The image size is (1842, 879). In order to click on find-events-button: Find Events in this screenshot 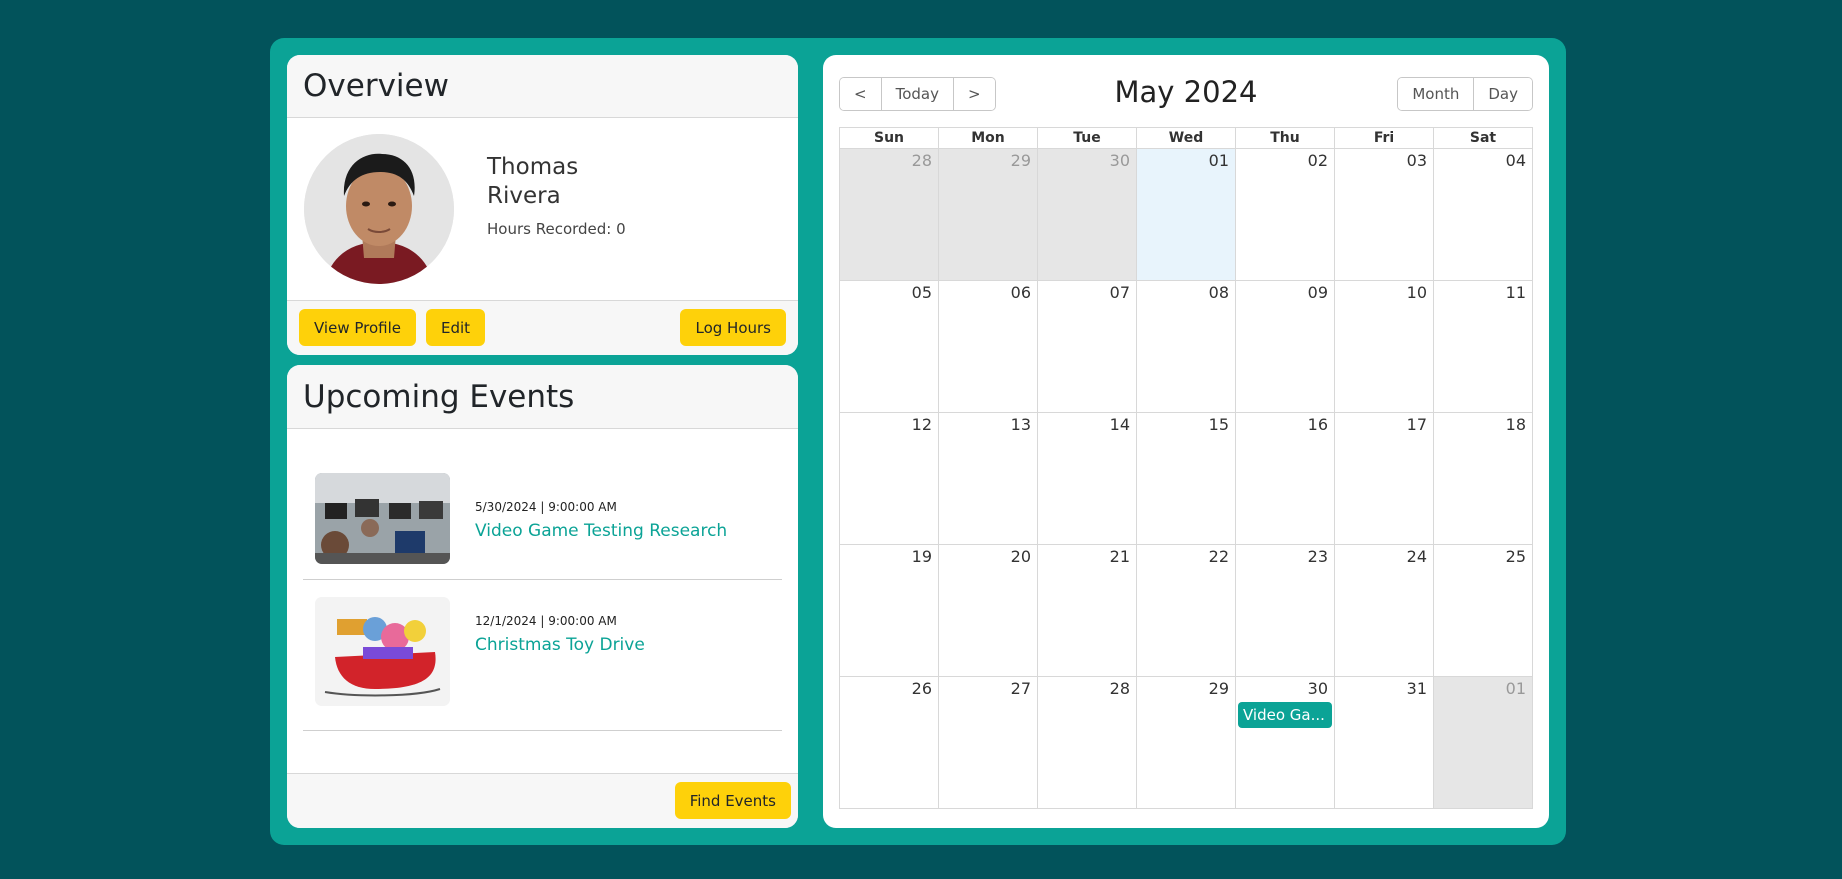, I will do `click(732, 800)`.